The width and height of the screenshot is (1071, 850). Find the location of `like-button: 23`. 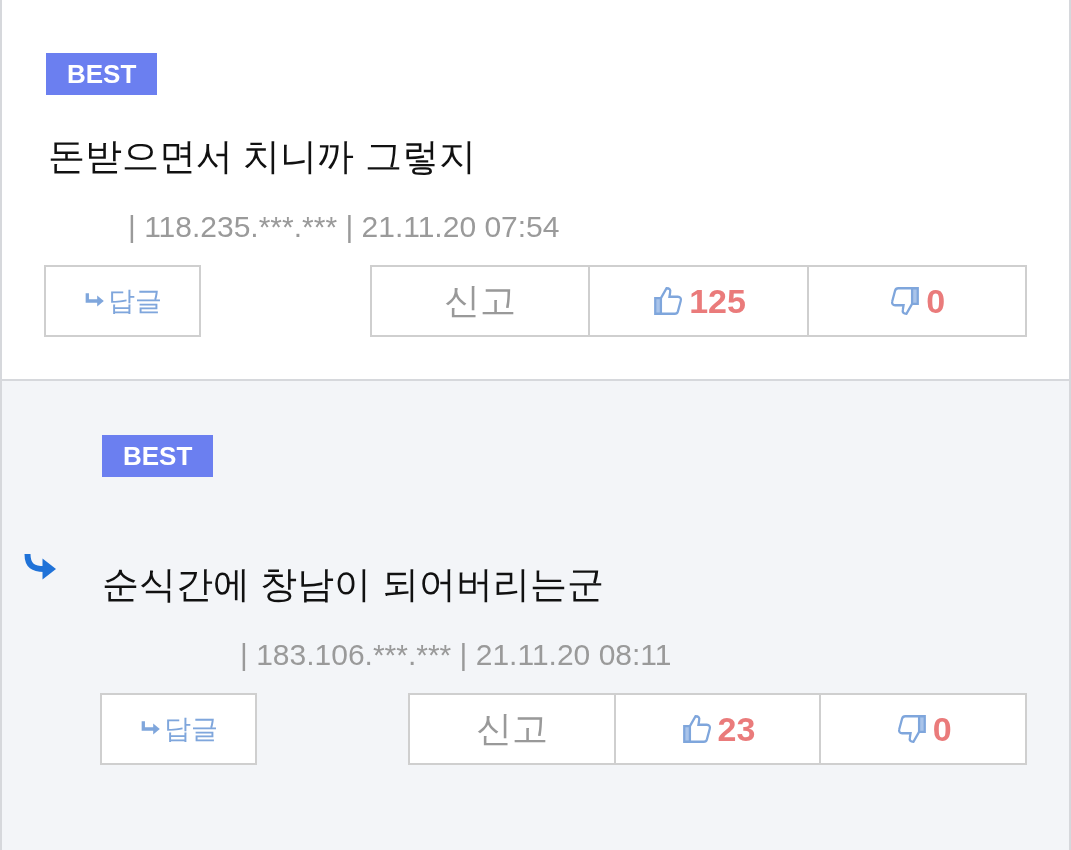

like-button: 23 is located at coordinates (718, 729).